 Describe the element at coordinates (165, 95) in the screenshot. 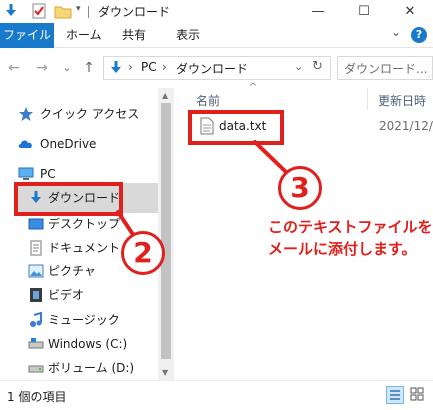

I see `scroll-up-icon: ▲` at that location.